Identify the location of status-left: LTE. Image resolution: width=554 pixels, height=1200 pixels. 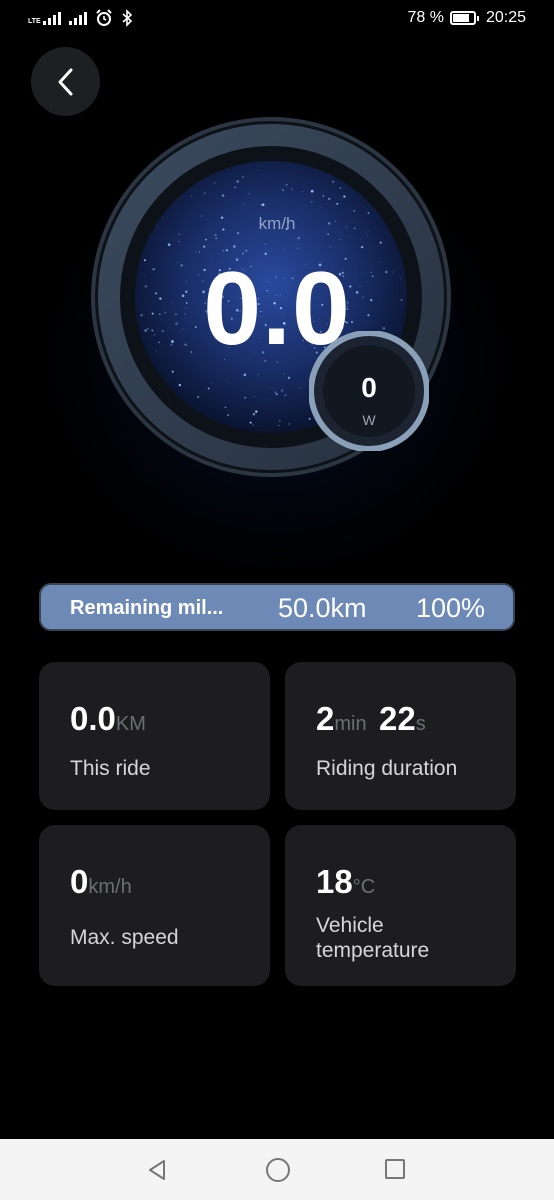
(80, 18).